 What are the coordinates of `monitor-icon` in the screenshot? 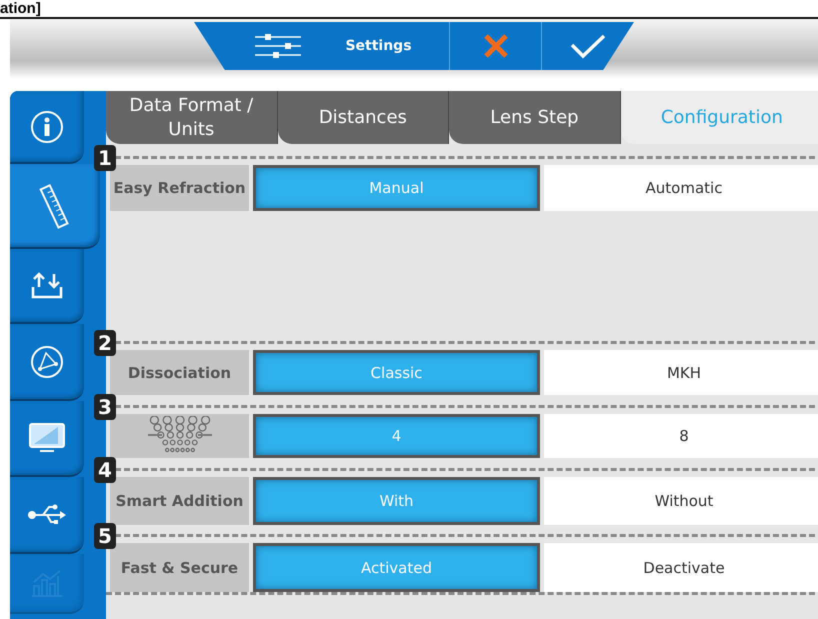 It's located at (47, 438).